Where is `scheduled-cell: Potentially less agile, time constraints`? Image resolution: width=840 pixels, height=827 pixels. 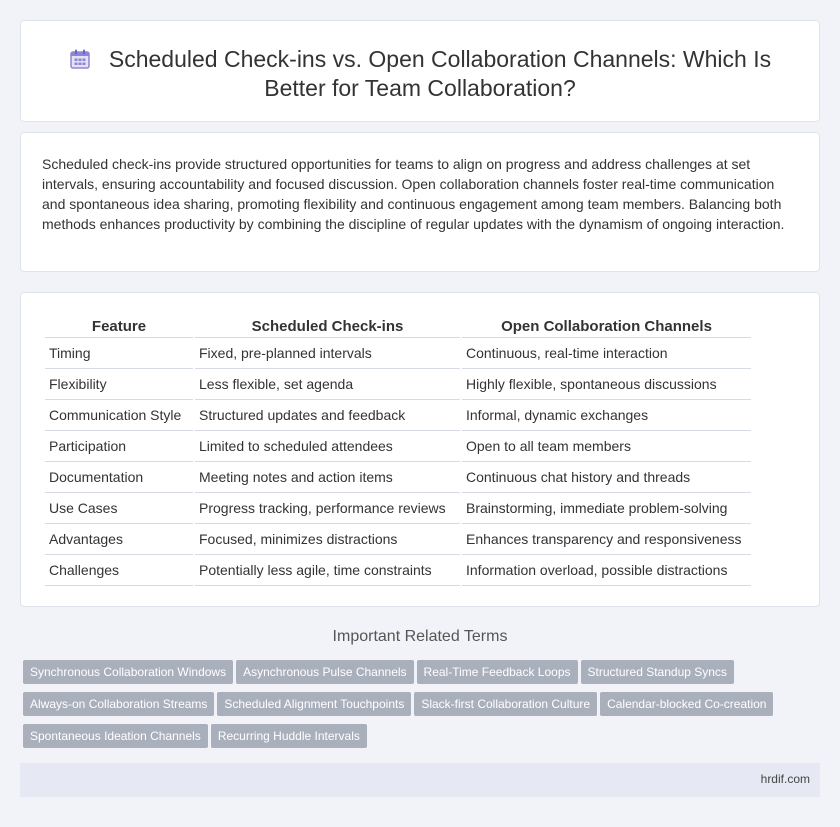 scheduled-cell: Potentially less agile, time constraints is located at coordinates (327, 570).